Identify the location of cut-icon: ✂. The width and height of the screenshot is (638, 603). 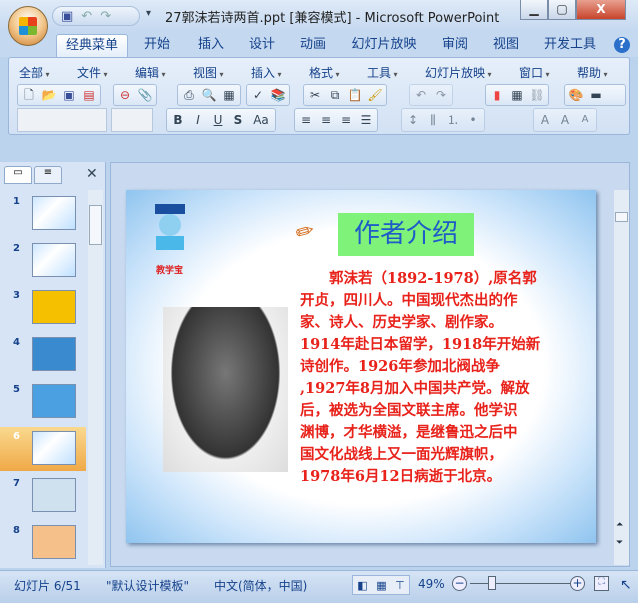
(315, 95).